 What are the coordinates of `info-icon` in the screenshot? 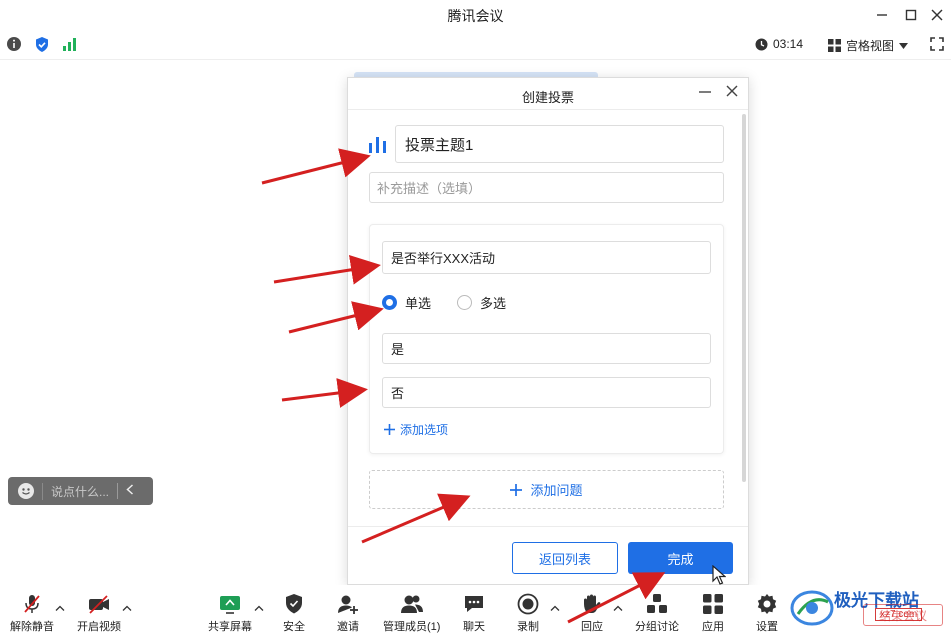 It's located at (14, 44).